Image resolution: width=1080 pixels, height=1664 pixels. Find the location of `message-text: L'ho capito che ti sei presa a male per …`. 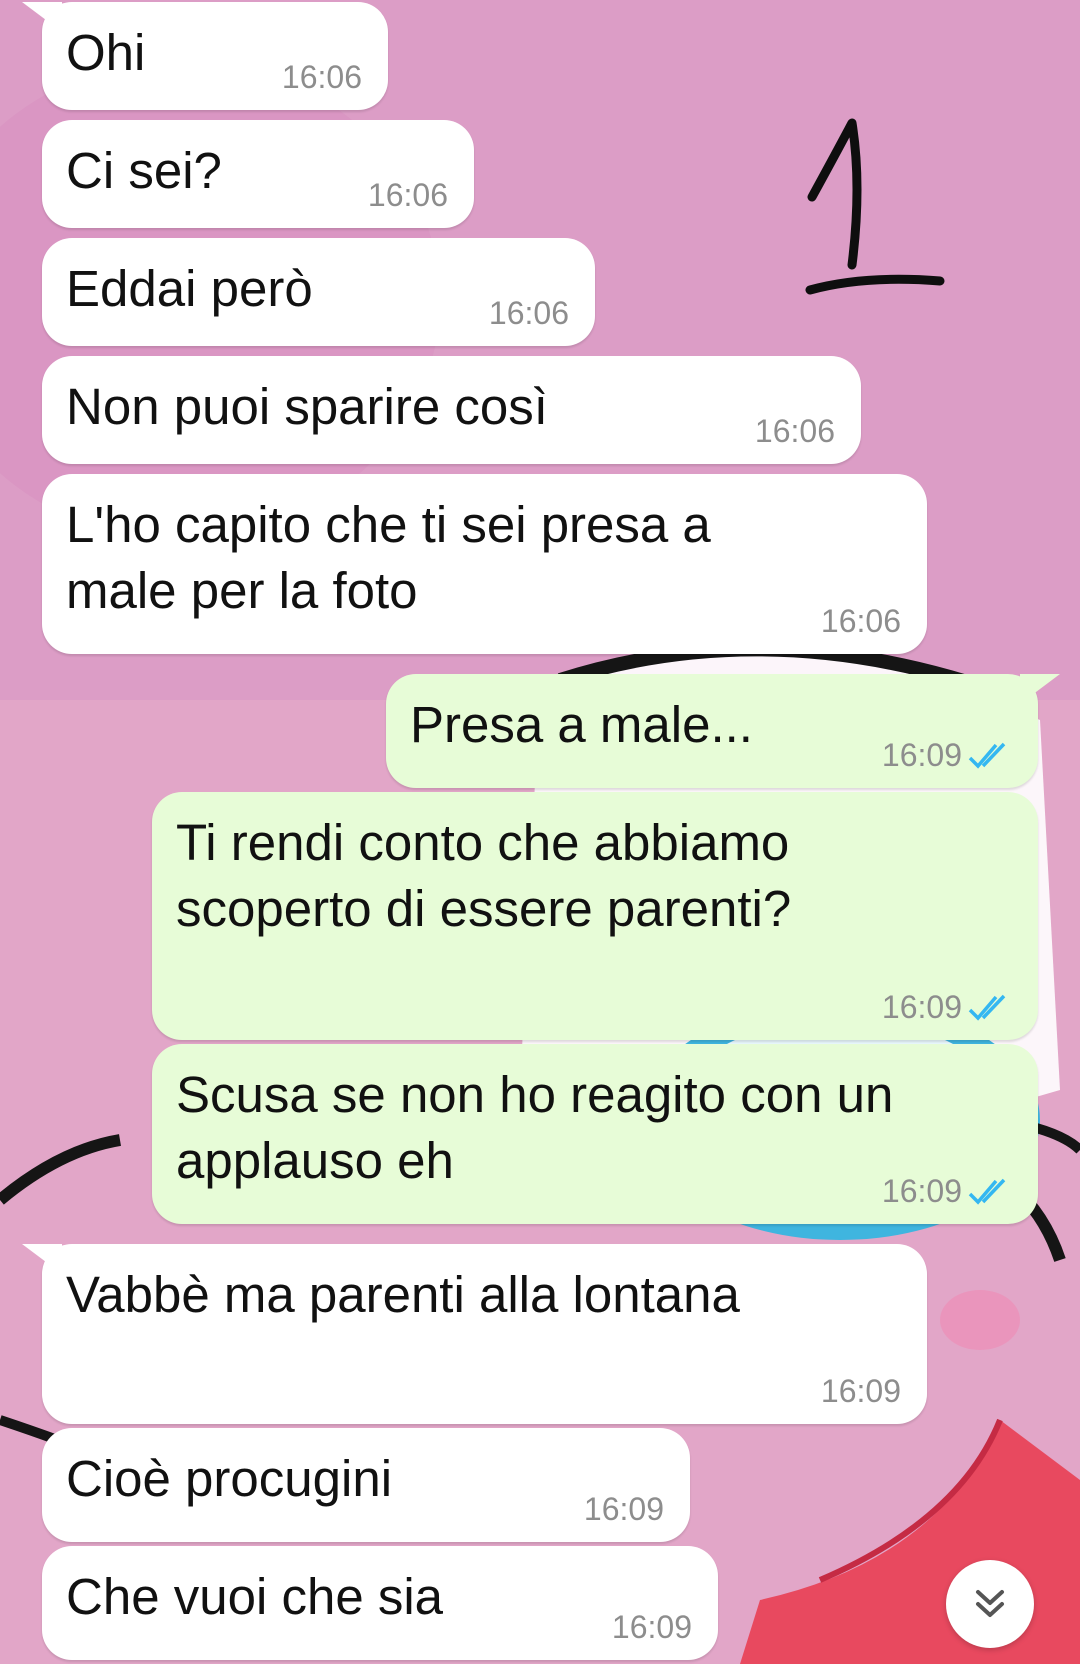

message-text: L'ho capito che ti sei presa a male per … is located at coordinates (388, 557).